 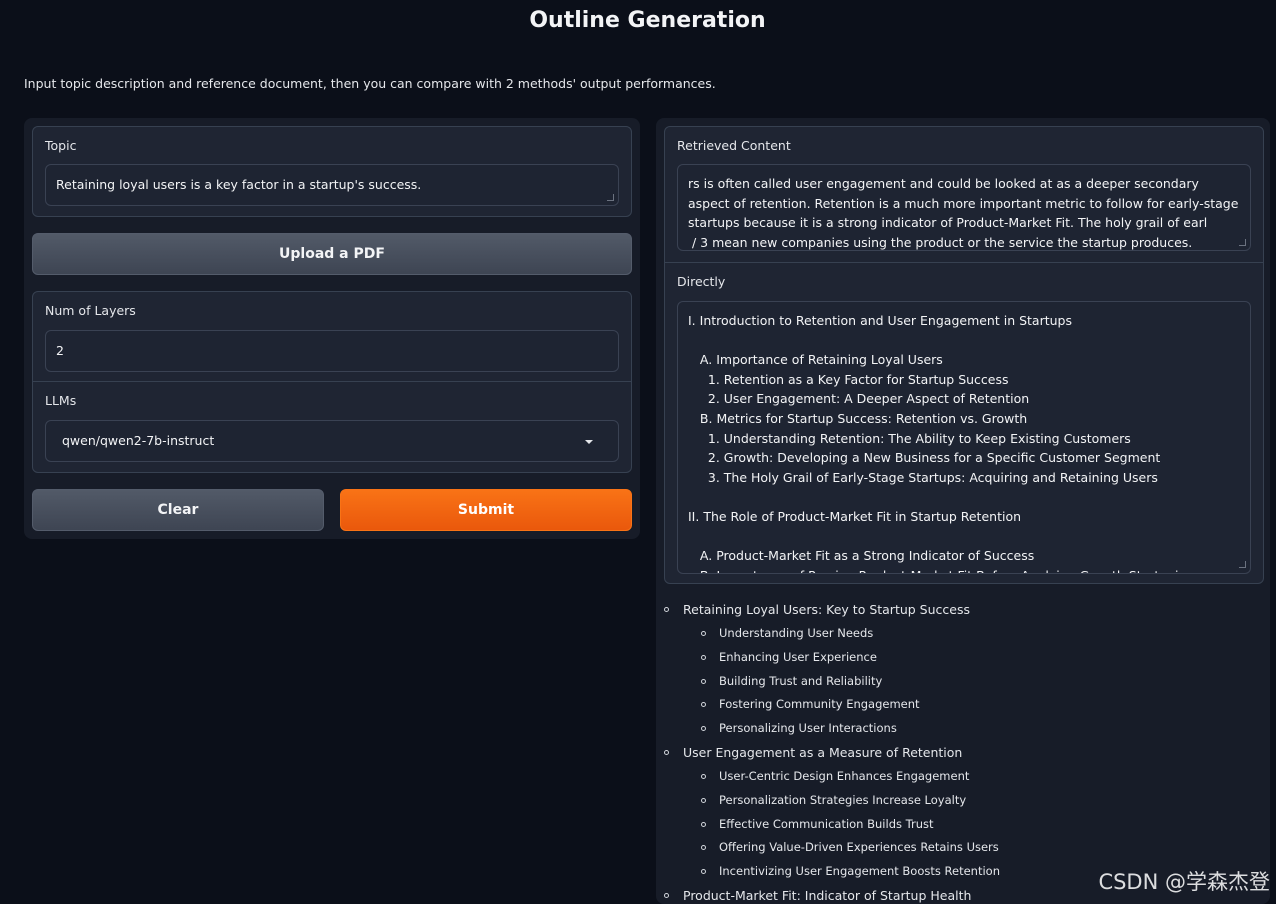 I want to click on outline-item: User-Centric Design Enhances Engagement, so click(x=956, y=777).